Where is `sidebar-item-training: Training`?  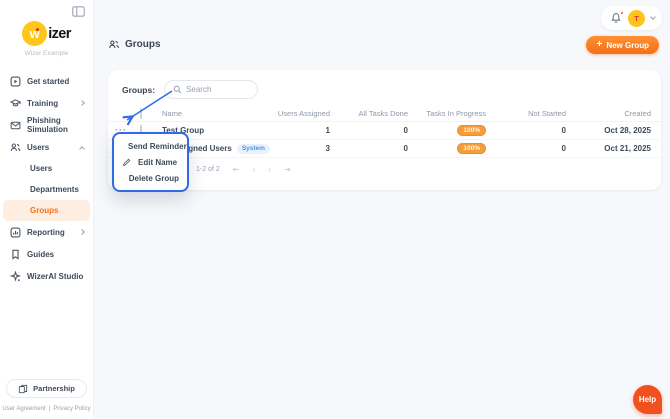
sidebar-item-training: Training is located at coordinates (46, 103).